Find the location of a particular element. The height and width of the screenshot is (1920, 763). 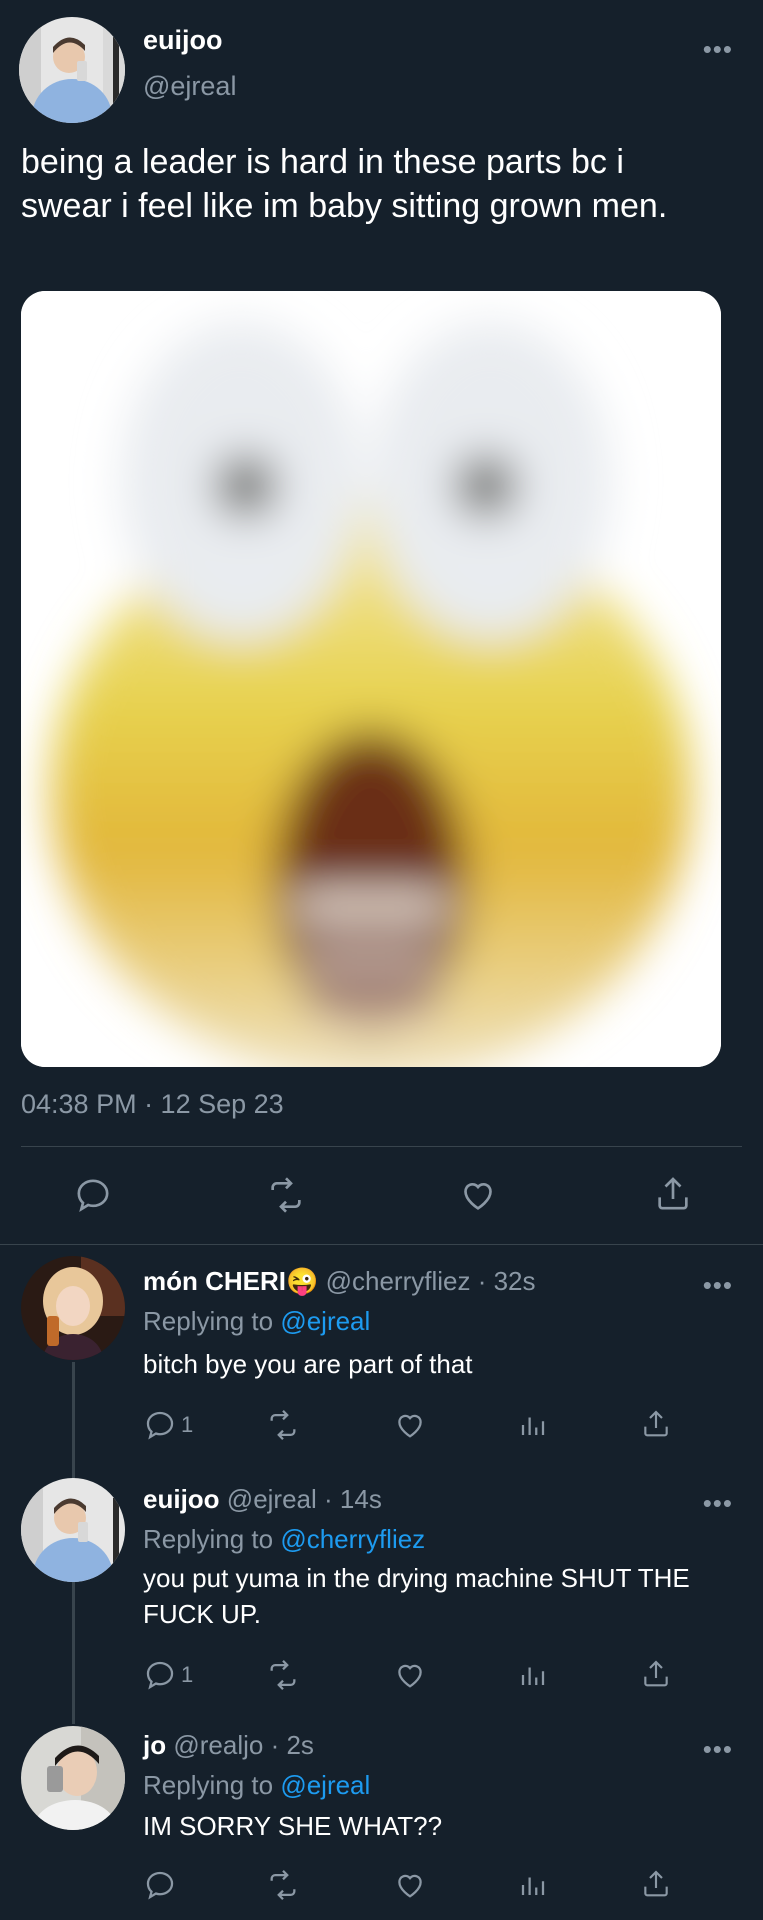

reply-time: · 2s is located at coordinates (292, 1745).